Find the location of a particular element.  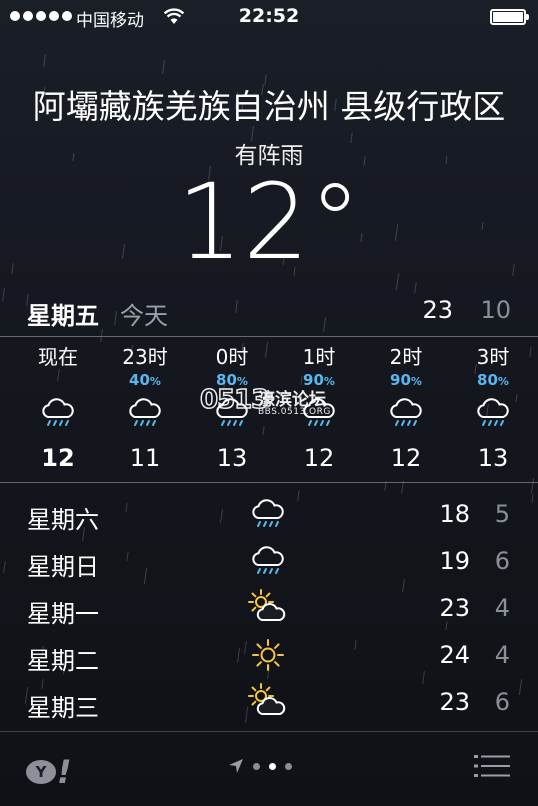

precip-chance: 80% is located at coordinates (493, 380).